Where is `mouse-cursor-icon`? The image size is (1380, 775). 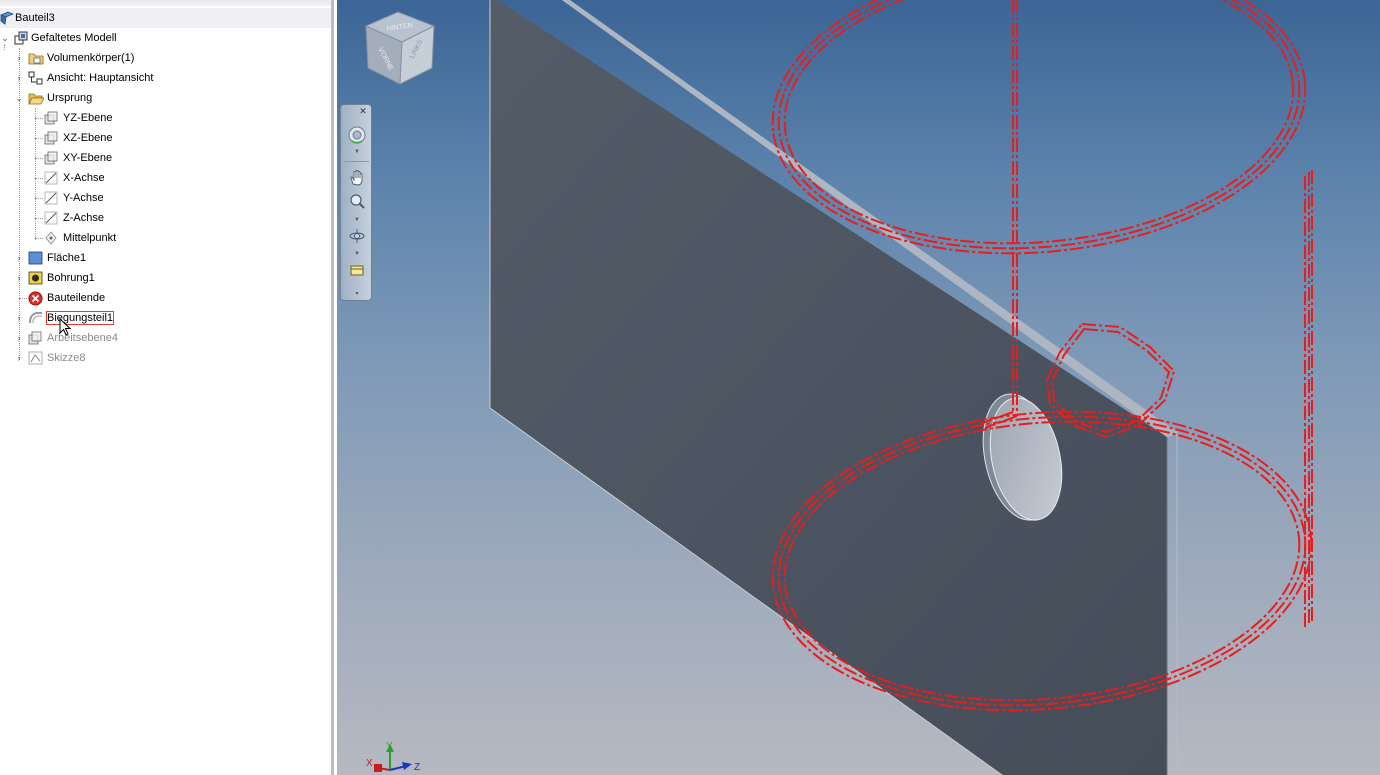
mouse-cursor-icon is located at coordinates (65, 327).